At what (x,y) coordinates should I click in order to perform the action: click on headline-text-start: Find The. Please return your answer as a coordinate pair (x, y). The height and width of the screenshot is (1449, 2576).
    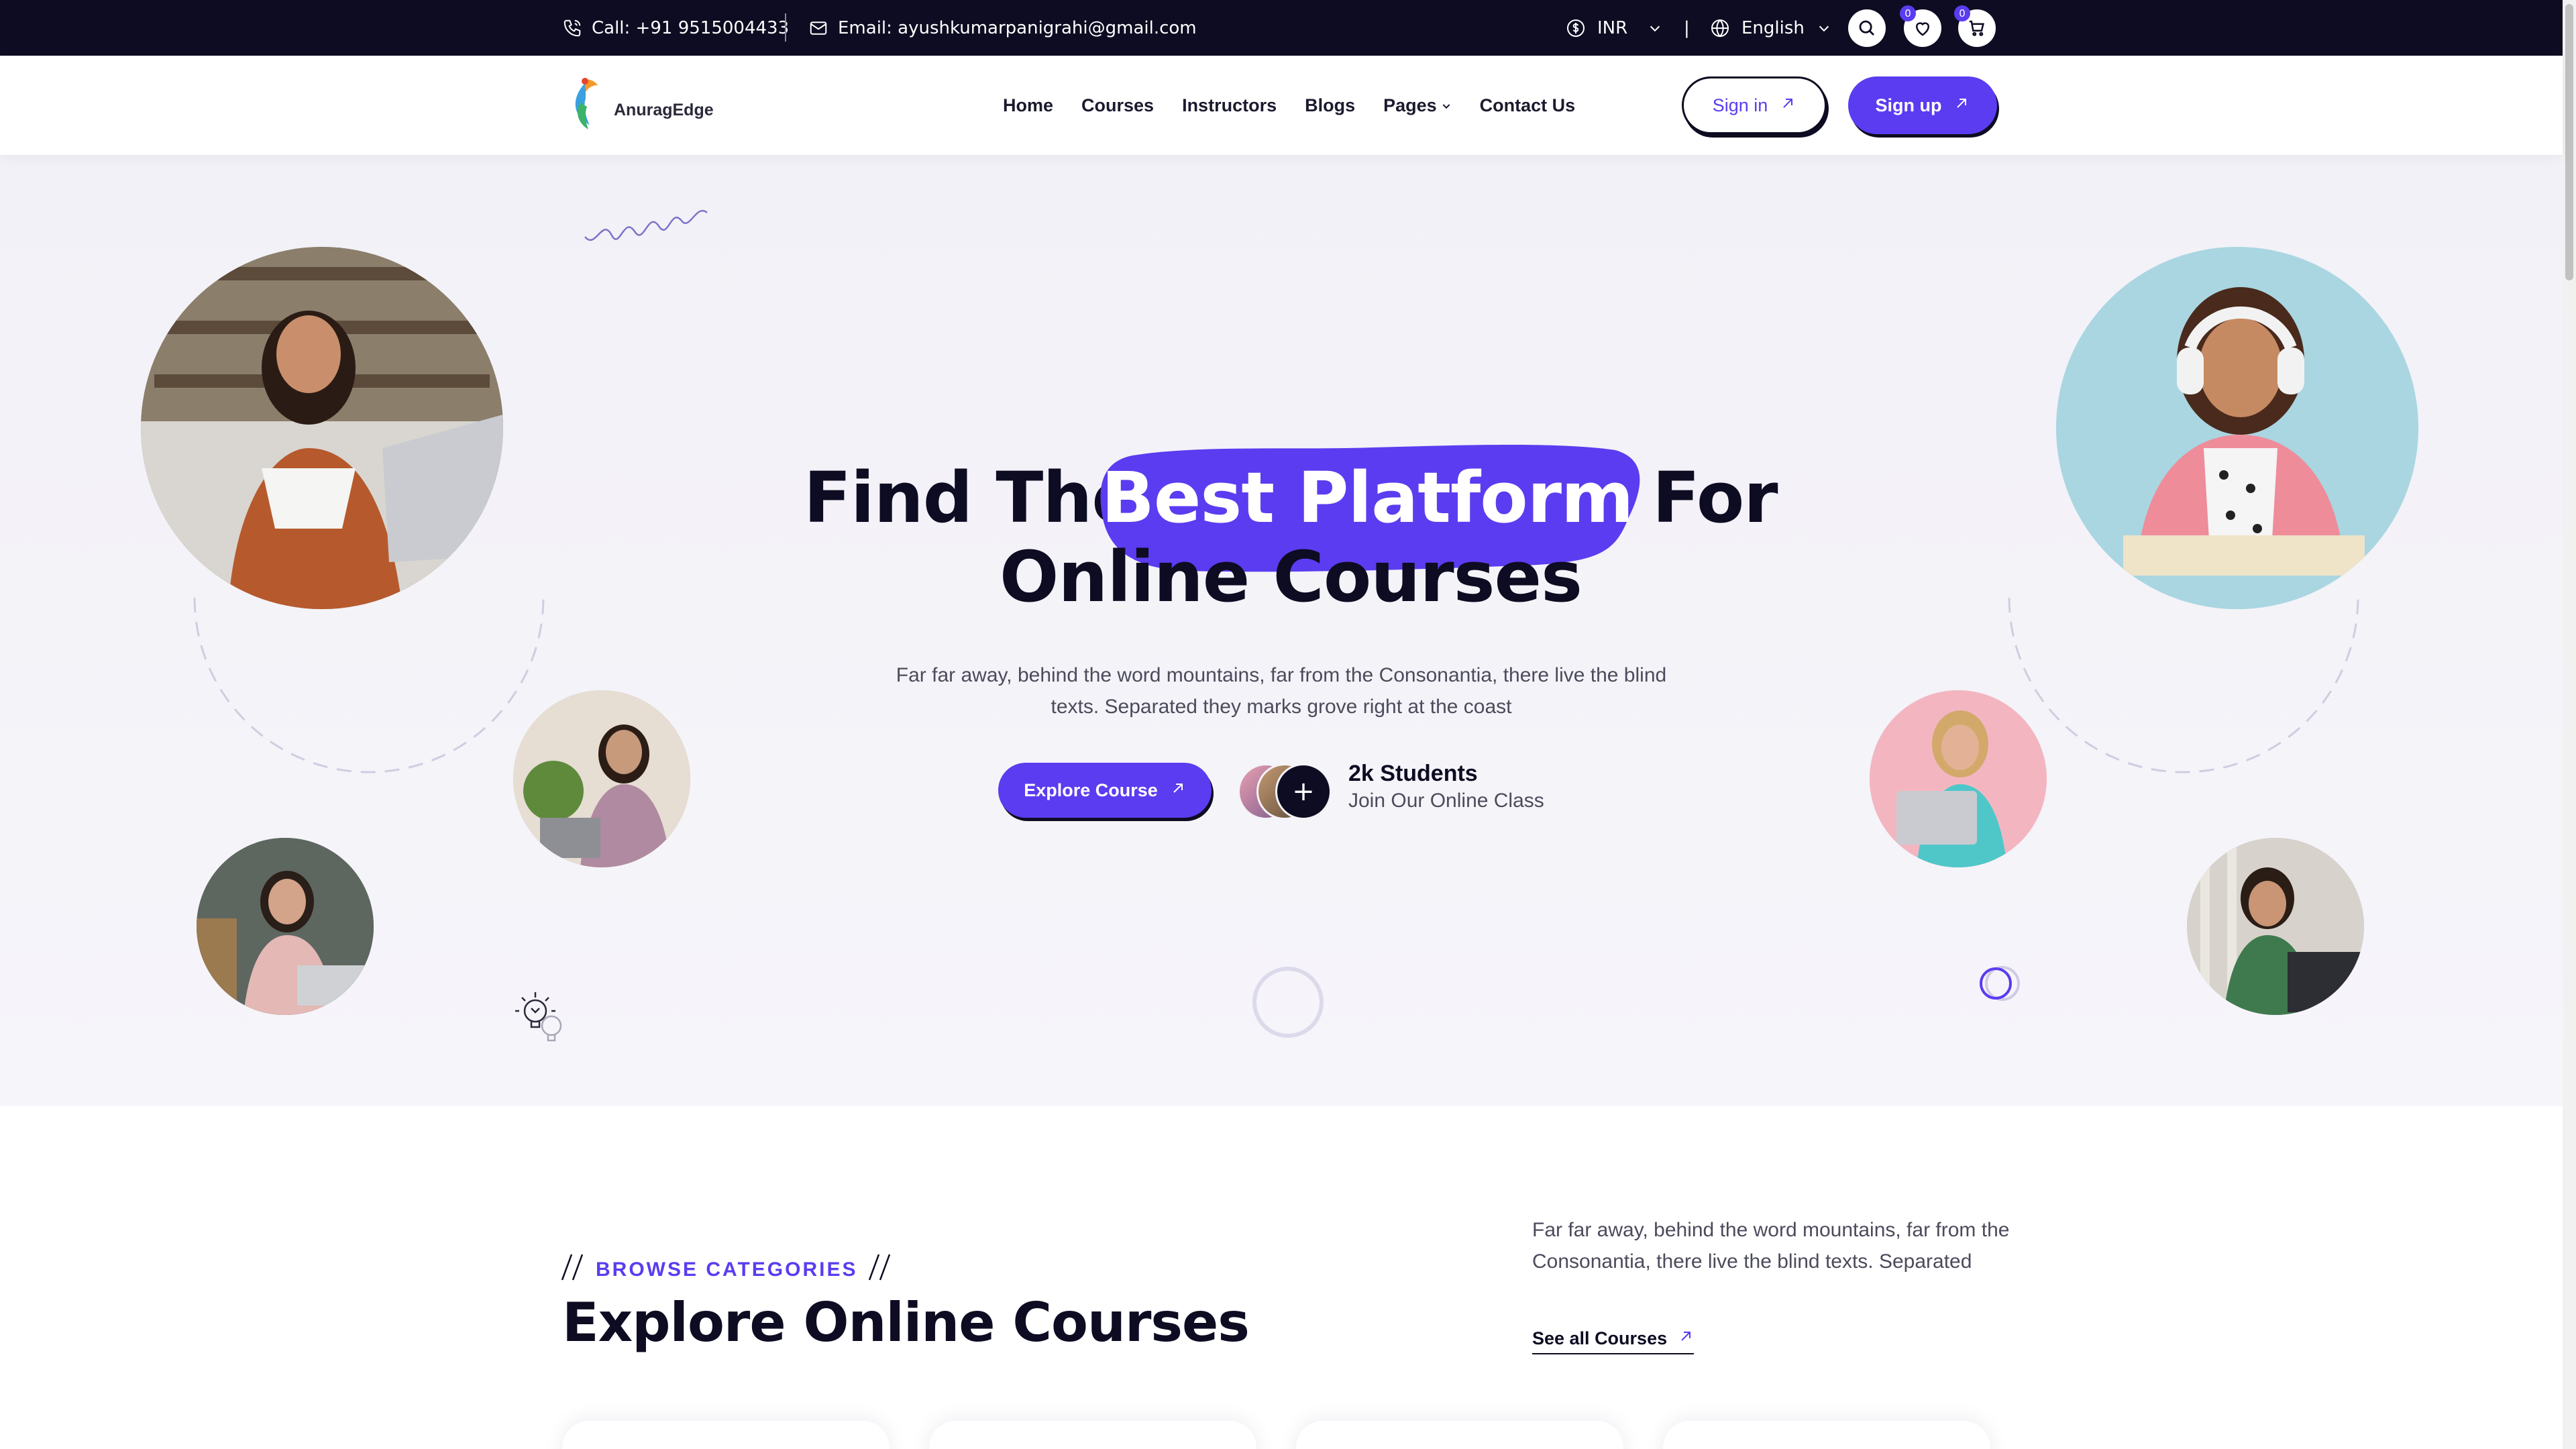
    Looking at the image, I should click on (971, 498).